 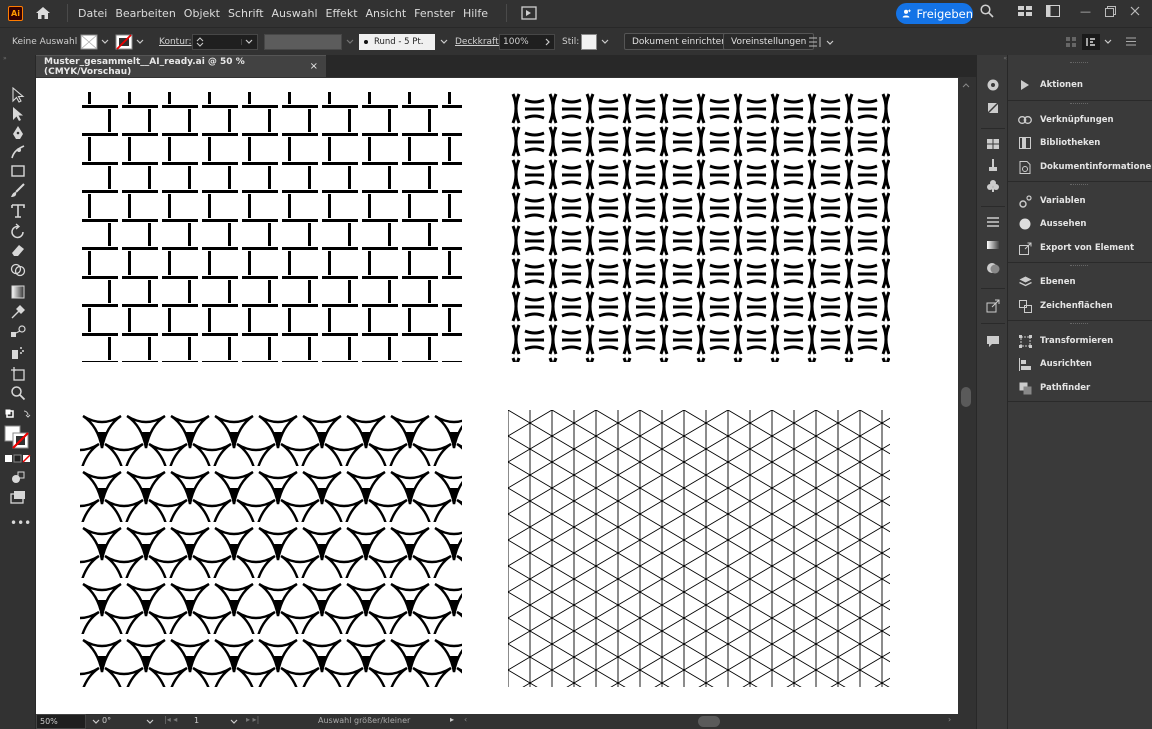 I want to click on menu-hilfe: Hilfe, so click(x=475, y=13).